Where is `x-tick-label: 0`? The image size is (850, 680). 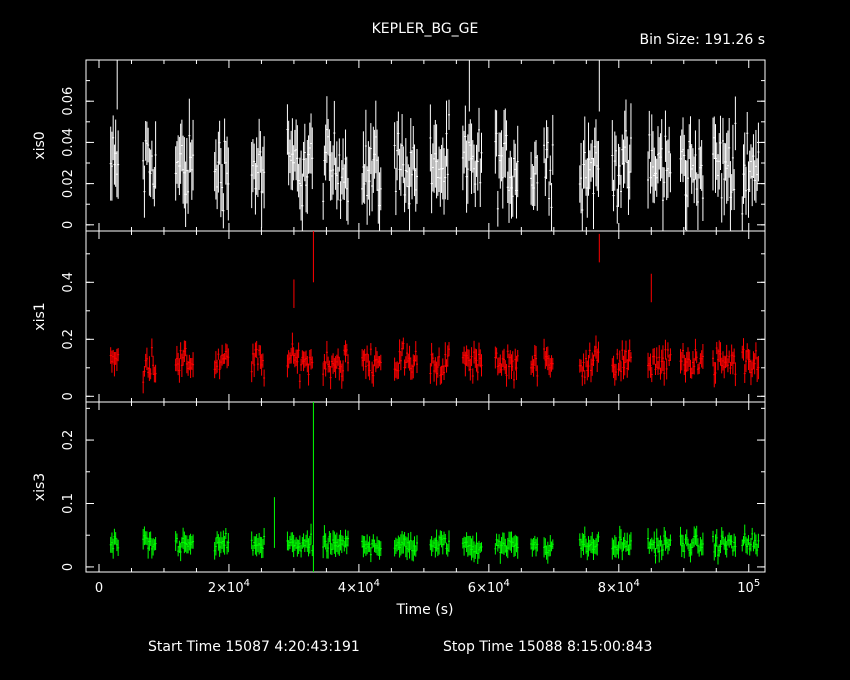
x-tick-label: 0 is located at coordinates (99, 588).